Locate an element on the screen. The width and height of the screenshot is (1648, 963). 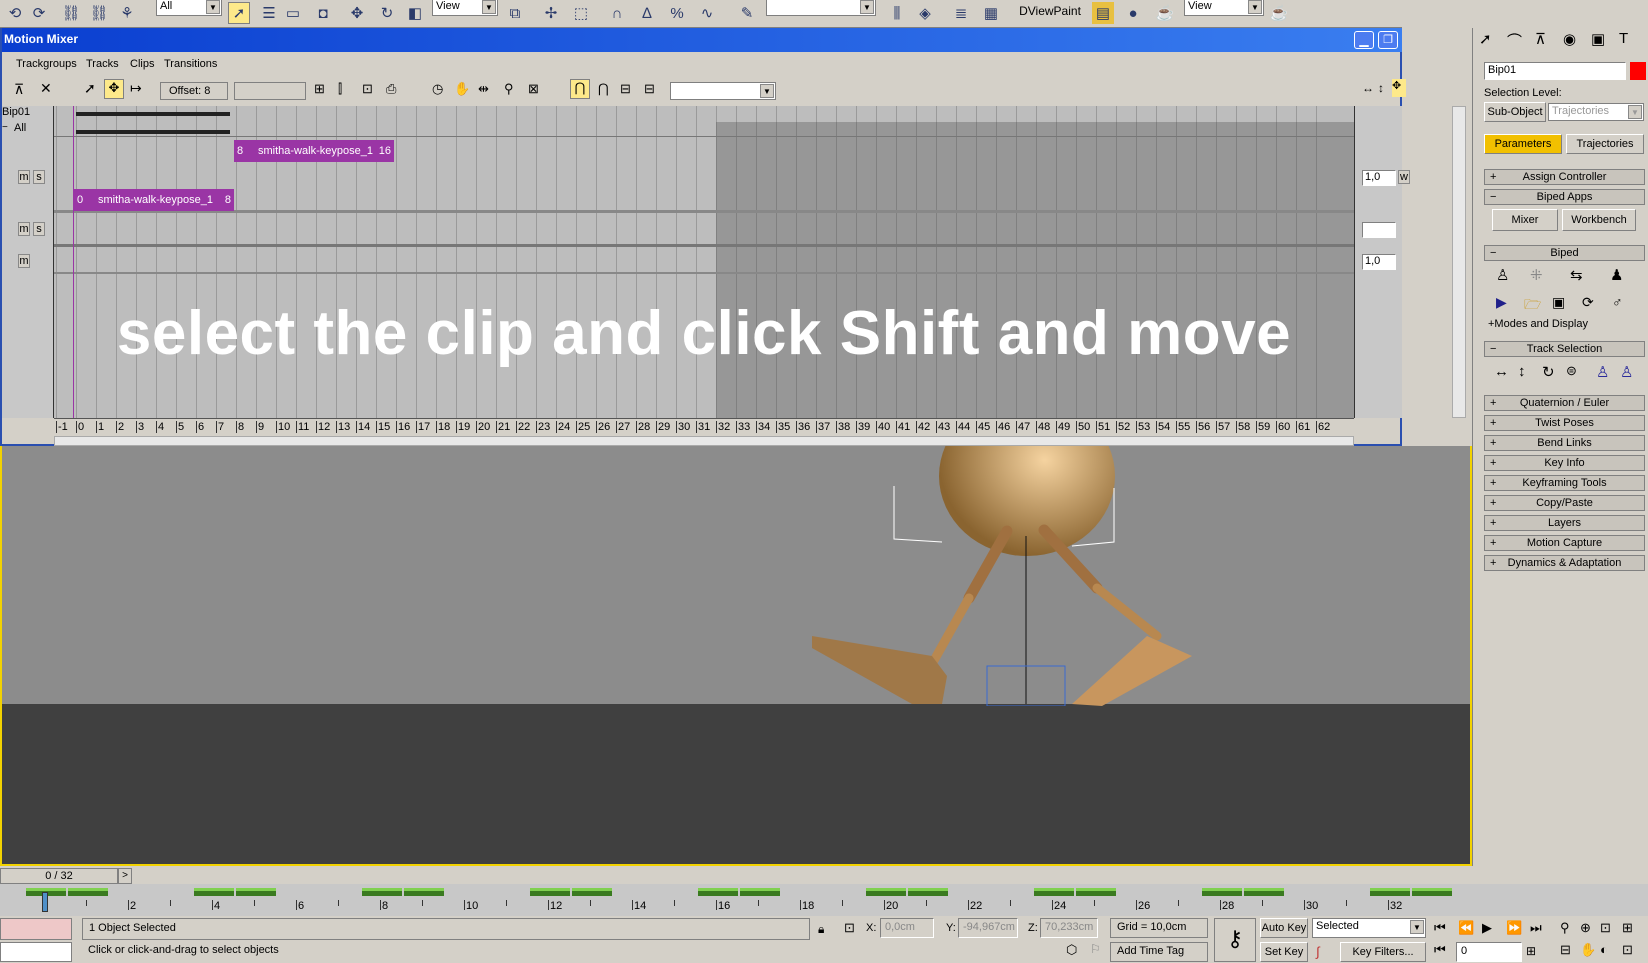
track-bar: 2 4 6 8 10 12 14 16 18 20 22 24 26 28 30 32 is located at coordinates (824, 900).